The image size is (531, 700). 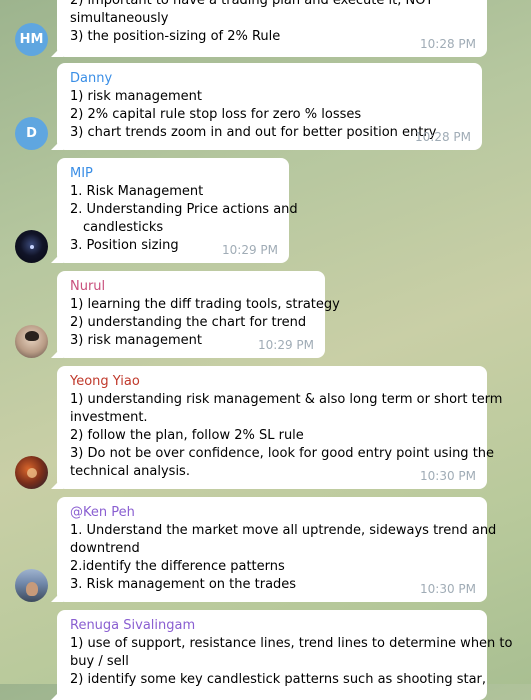 What do you see at coordinates (109, 417) in the screenshot?
I see `message-line: investment.` at bounding box center [109, 417].